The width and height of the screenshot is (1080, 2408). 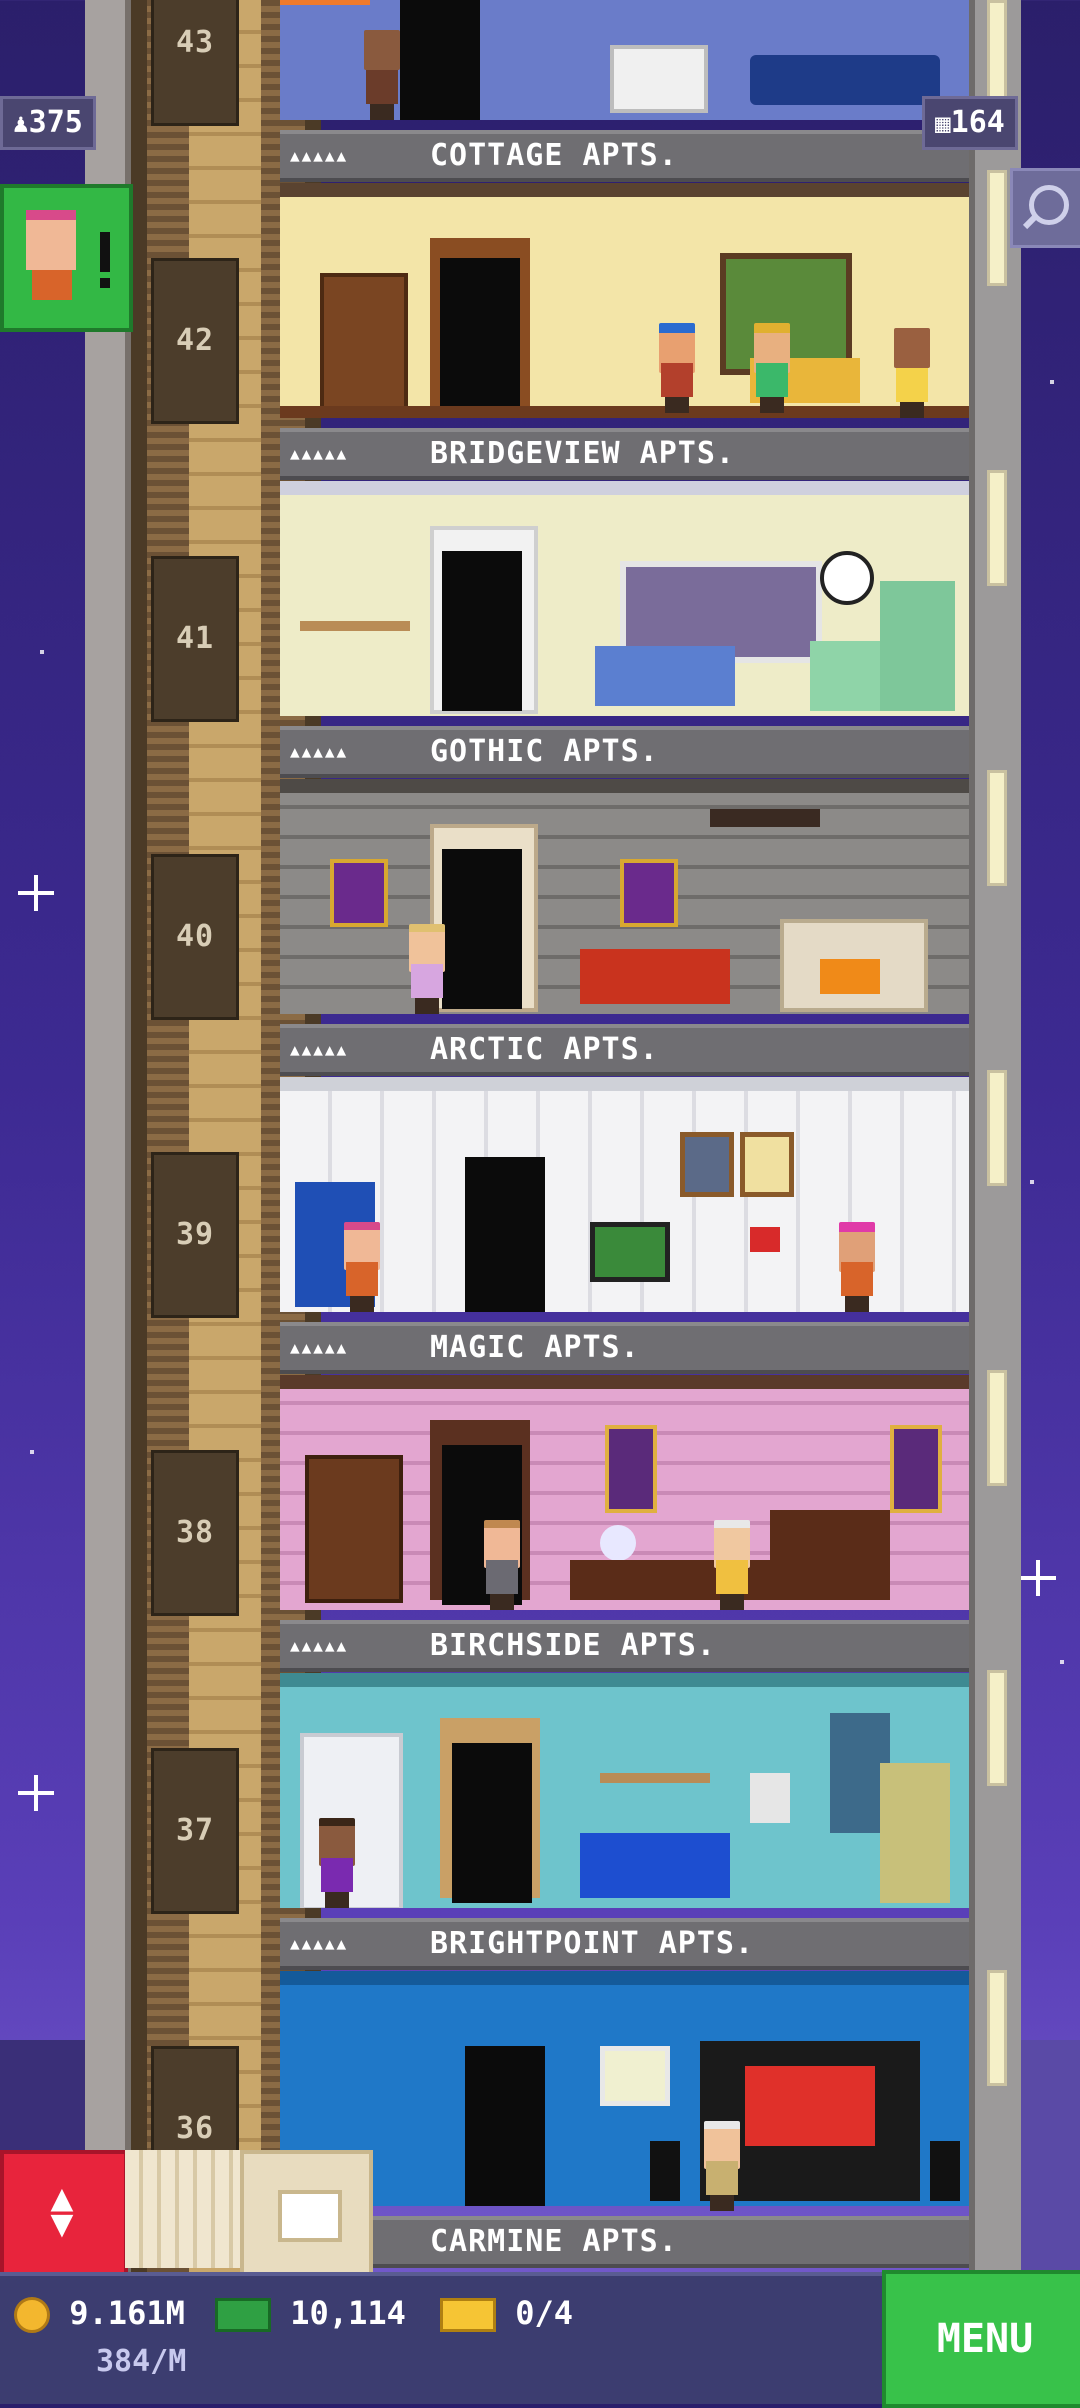 I want to click on population-value: 375, so click(x=55, y=122).